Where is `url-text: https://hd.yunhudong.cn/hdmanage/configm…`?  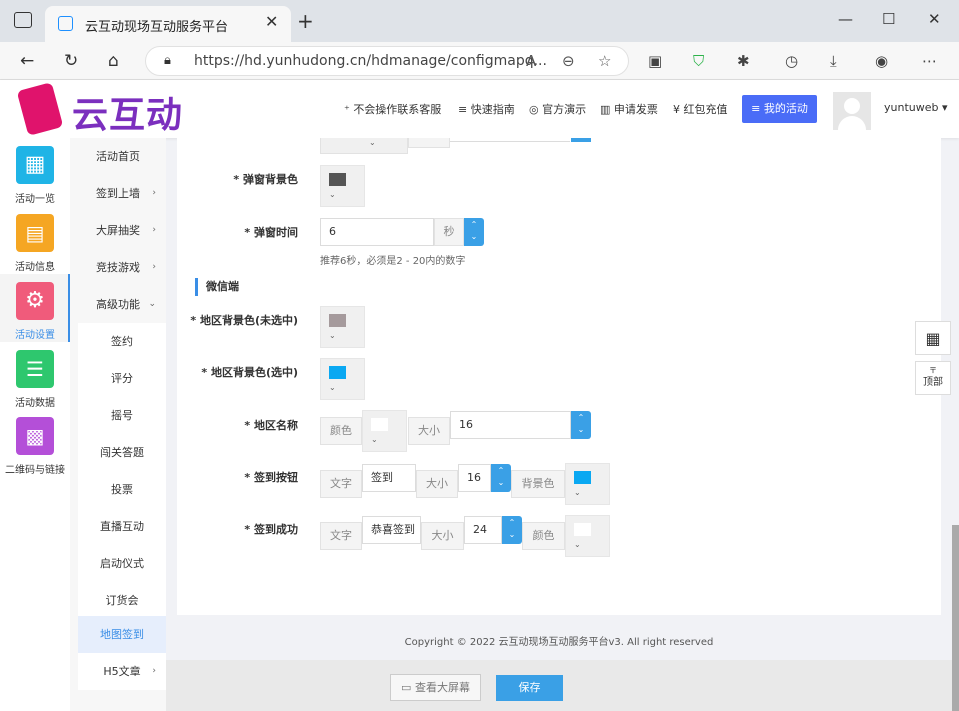
url-text: https://hd.yunhudong.cn/hdmanage/configm… is located at coordinates (370, 61).